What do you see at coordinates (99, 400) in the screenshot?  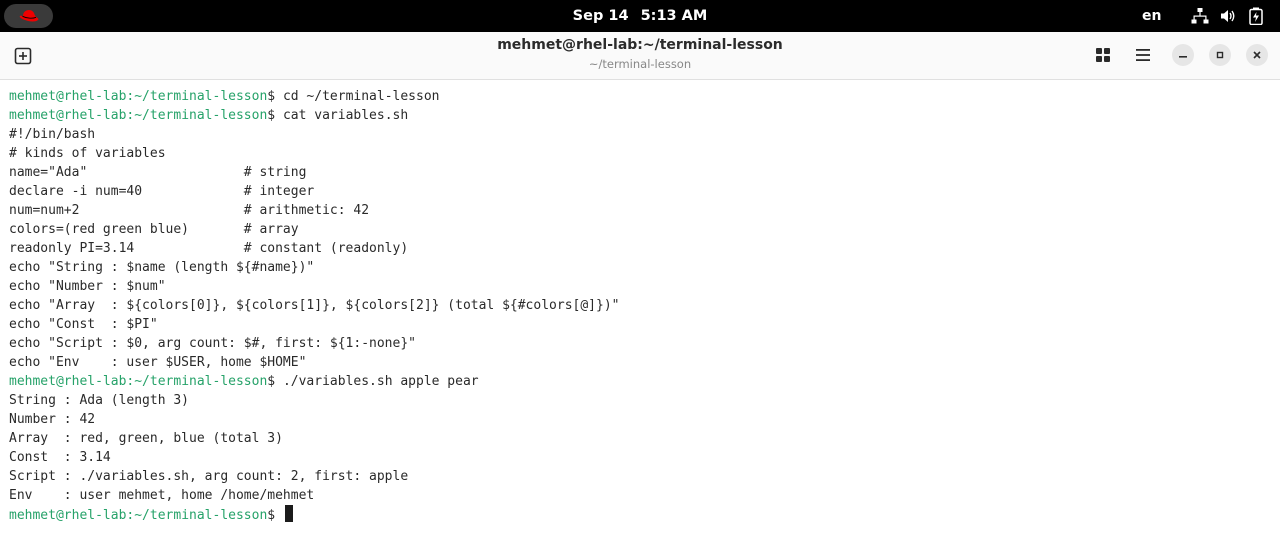 I see `output-line: String : Ada (length 3)` at bounding box center [99, 400].